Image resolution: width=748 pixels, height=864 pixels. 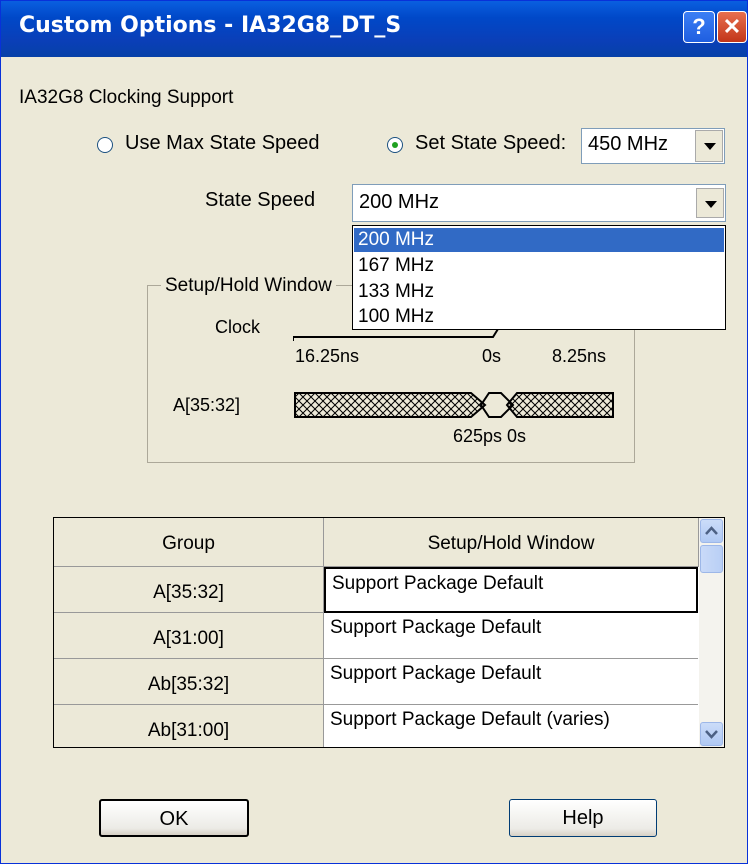 I want to click on set-state-speed-radio, so click(x=395, y=145).